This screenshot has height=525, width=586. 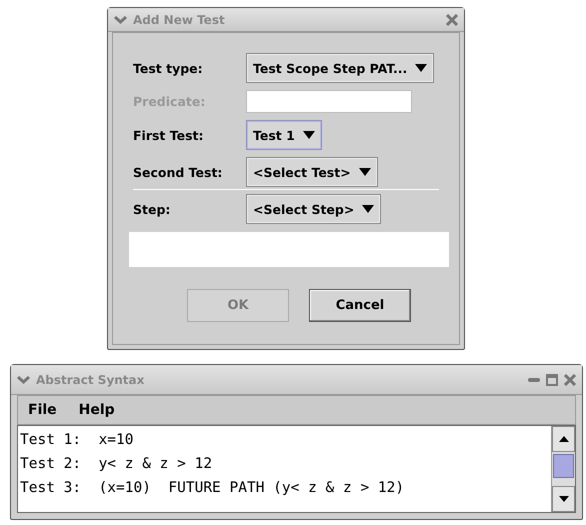 I want to click on menu-item: File, so click(x=42, y=410).